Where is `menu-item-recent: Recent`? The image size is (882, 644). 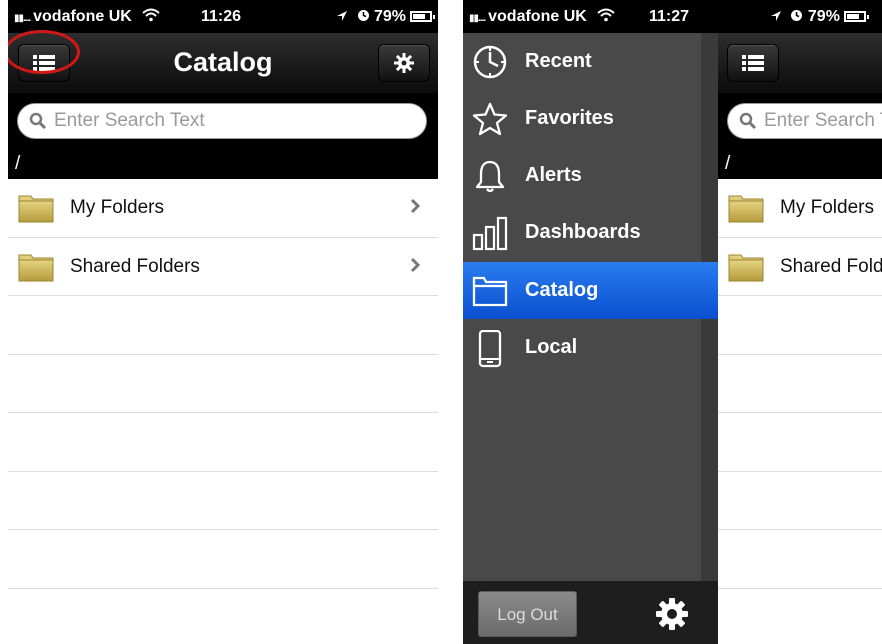
menu-item-recent: Recent is located at coordinates (590, 61).